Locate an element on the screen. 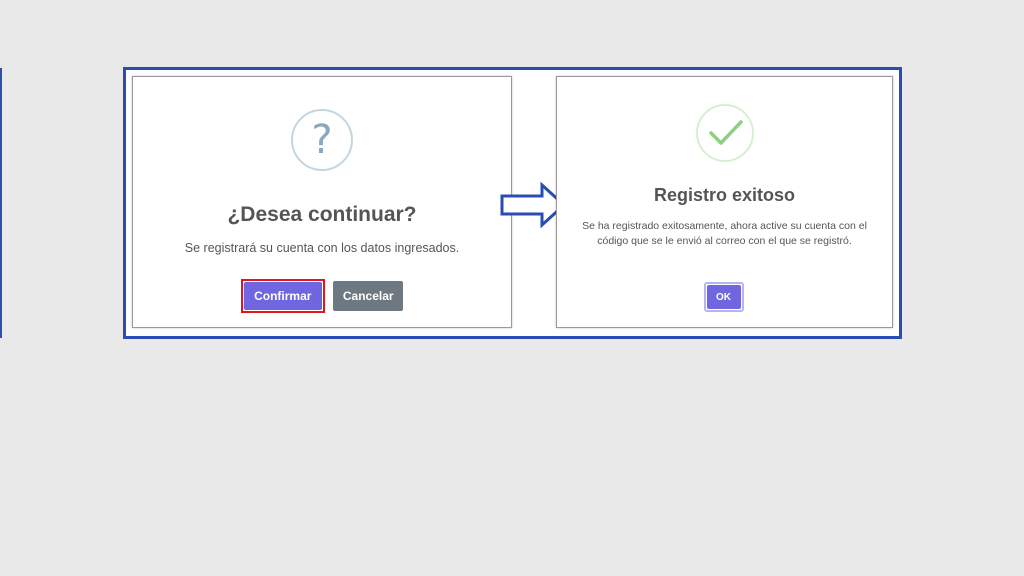  confirm-button-highlight: Confirmar is located at coordinates (282, 296).